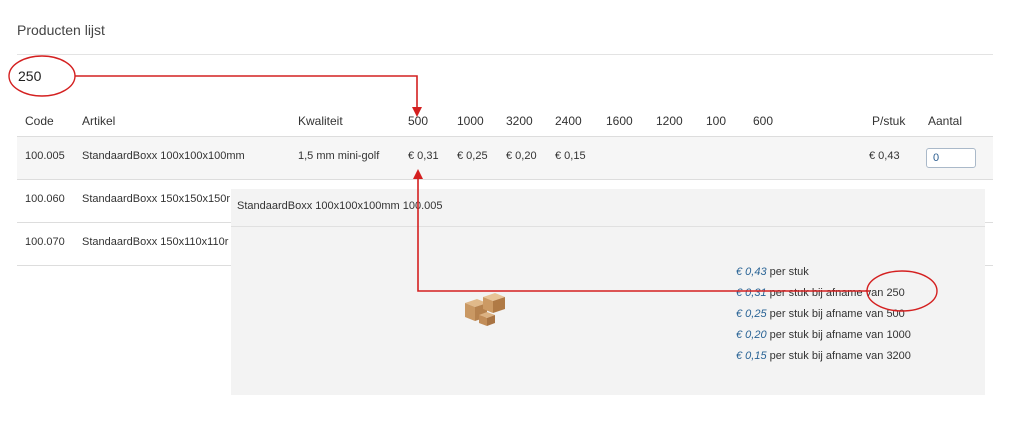 This screenshot has width=1016, height=422. Describe the element at coordinates (248, 96) in the screenshot. I see `quantity-arrow` at that location.